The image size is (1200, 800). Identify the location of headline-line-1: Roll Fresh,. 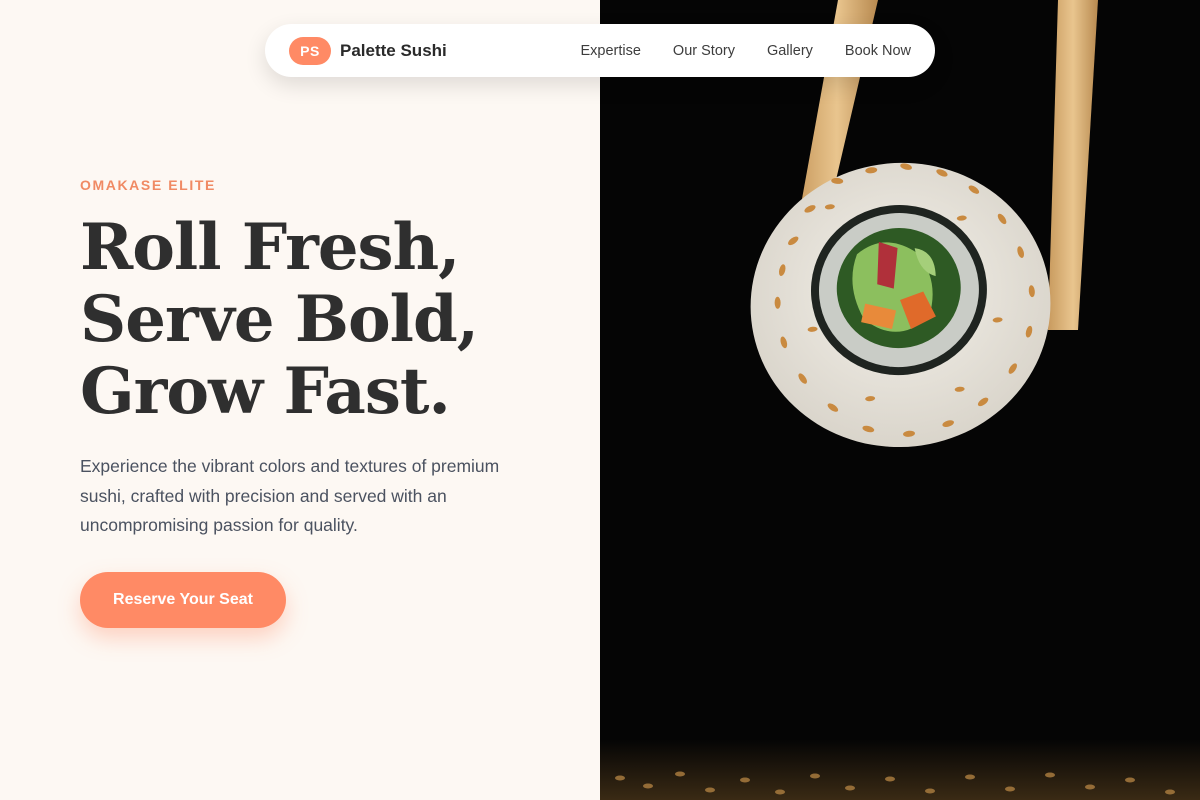
(270, 247).